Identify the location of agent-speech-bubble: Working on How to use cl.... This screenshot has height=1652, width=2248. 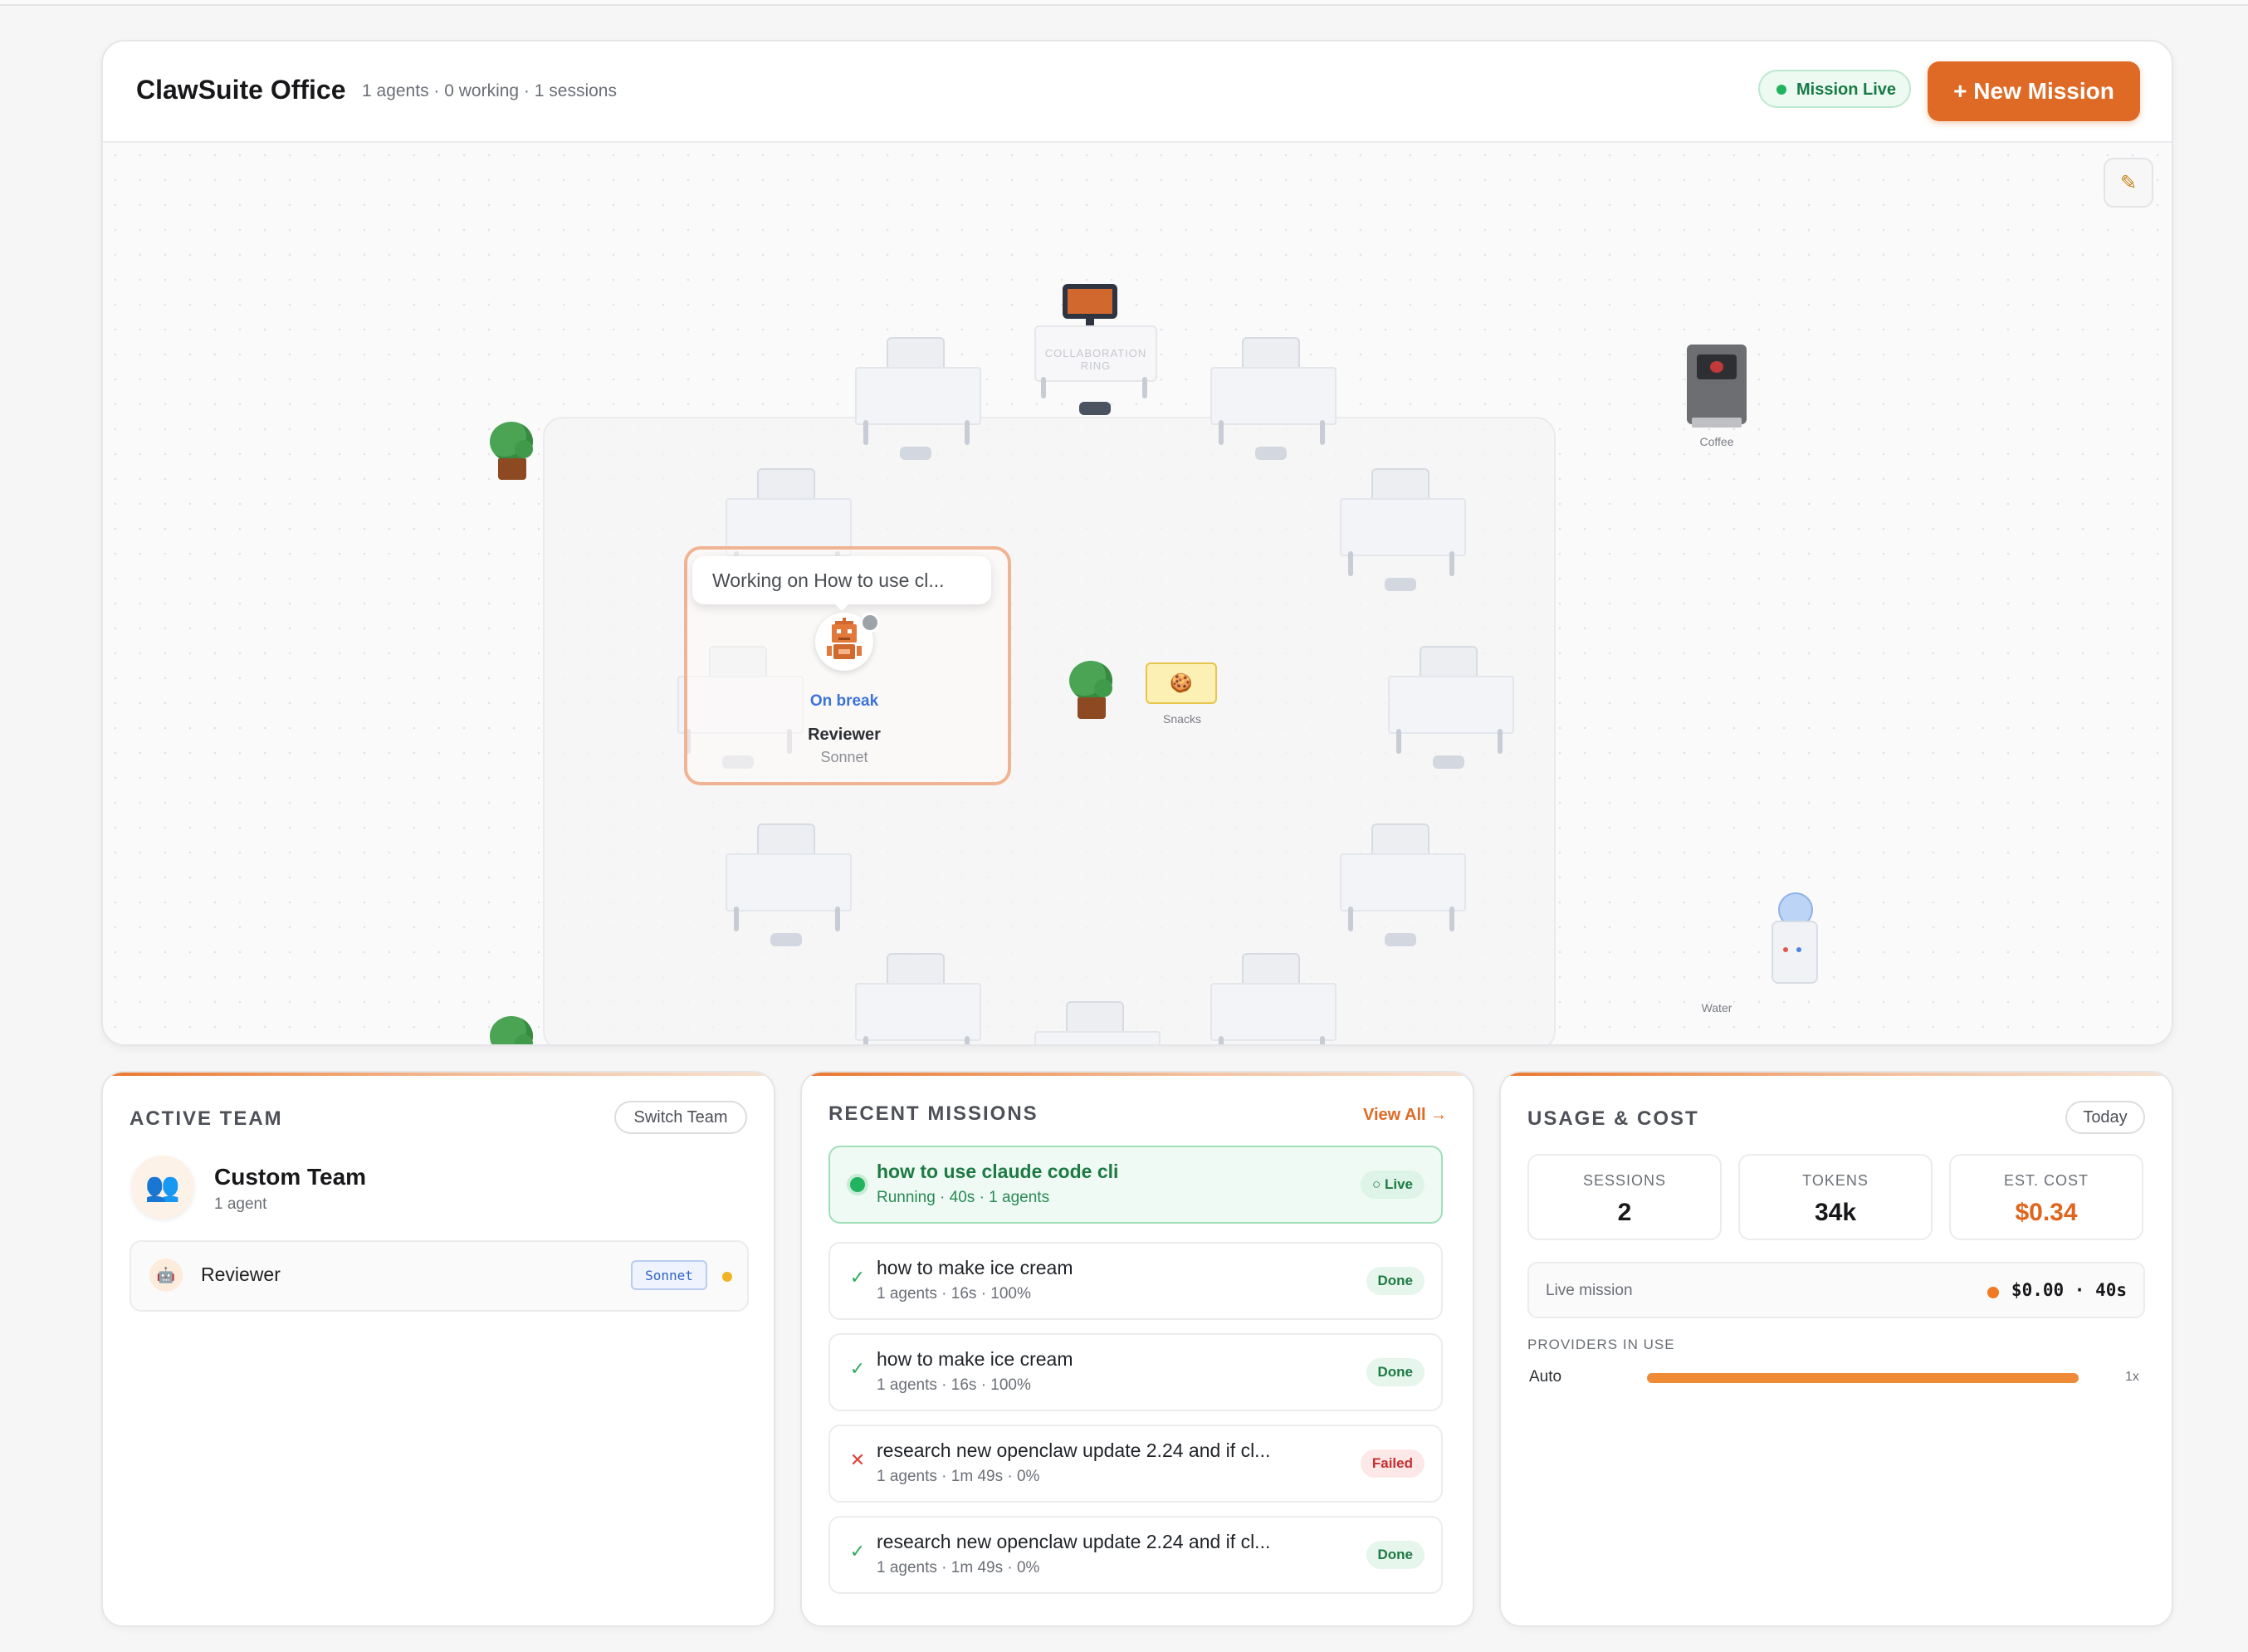
(841, 583).